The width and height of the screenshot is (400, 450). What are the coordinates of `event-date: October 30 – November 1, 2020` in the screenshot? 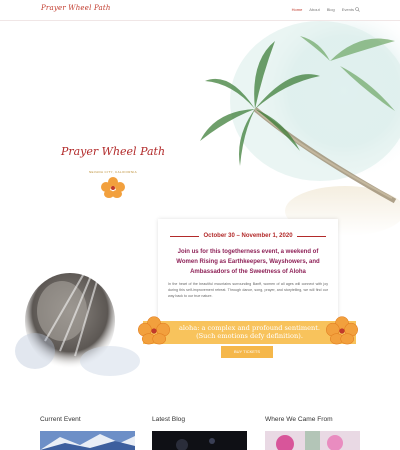 It's located at (248, 236).